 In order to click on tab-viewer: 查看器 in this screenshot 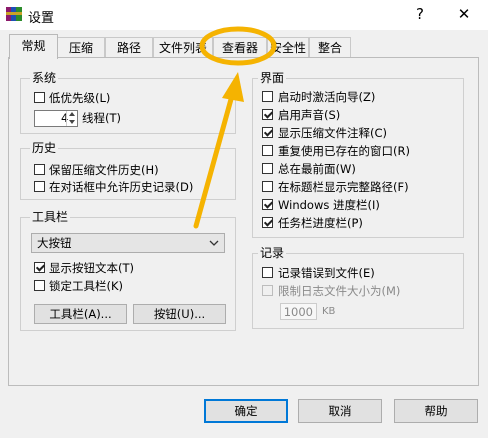, I will do `click(240, 47)`.